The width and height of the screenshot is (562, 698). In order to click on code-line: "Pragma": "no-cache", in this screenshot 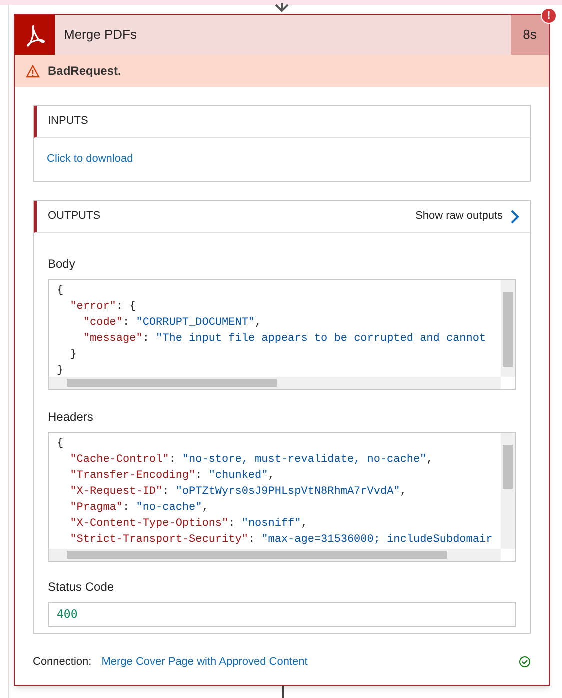, I will do `click(139, 508)`.